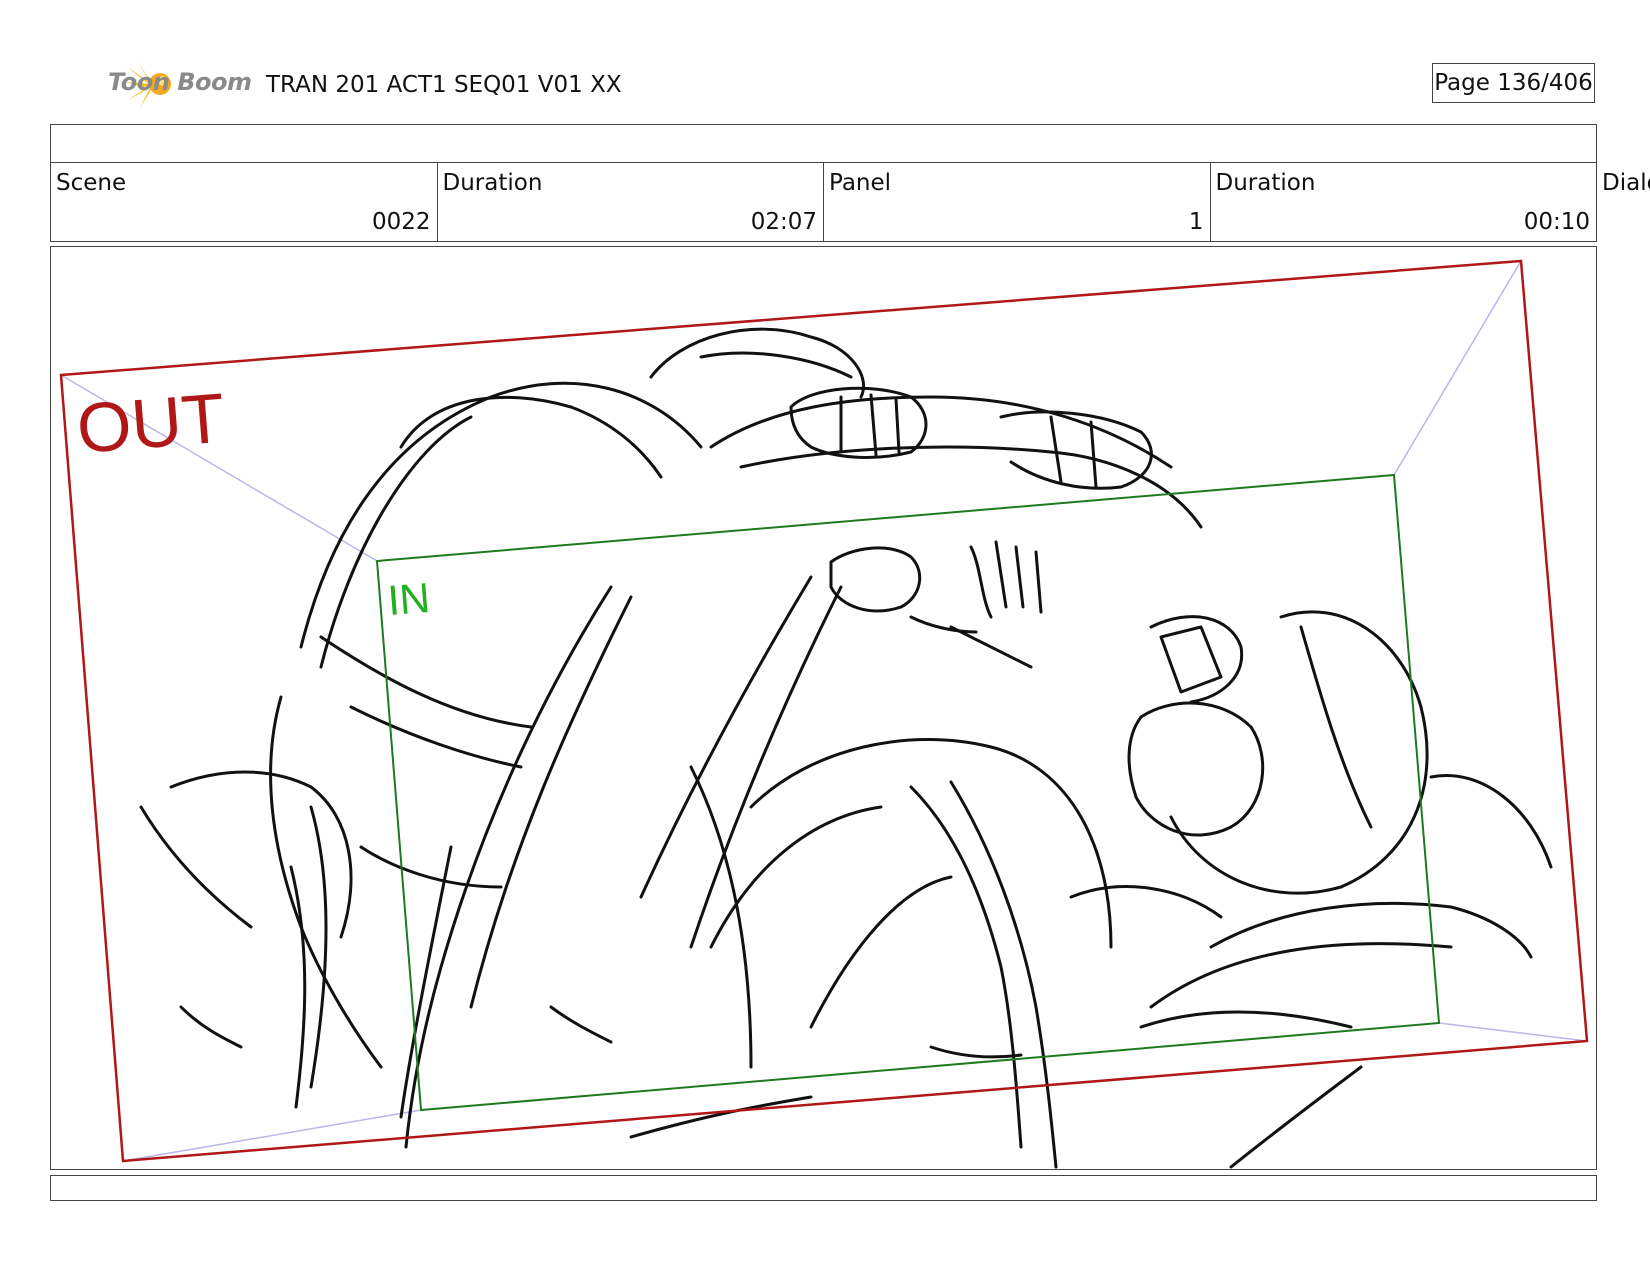 This screenshot has width=1650, height=1275. I want to click on bottom-strip, so click(823, 1188).